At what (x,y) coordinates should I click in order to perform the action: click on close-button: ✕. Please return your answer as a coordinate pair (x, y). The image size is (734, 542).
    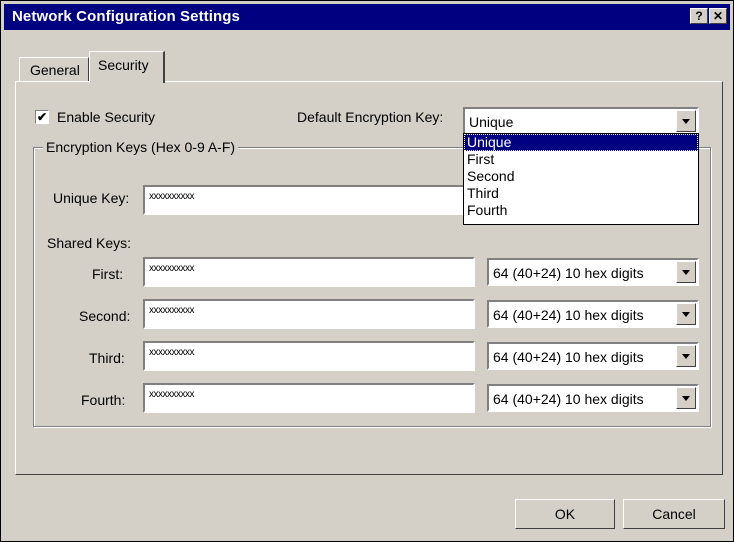
    Looking at the image, I should click on (718, 16).